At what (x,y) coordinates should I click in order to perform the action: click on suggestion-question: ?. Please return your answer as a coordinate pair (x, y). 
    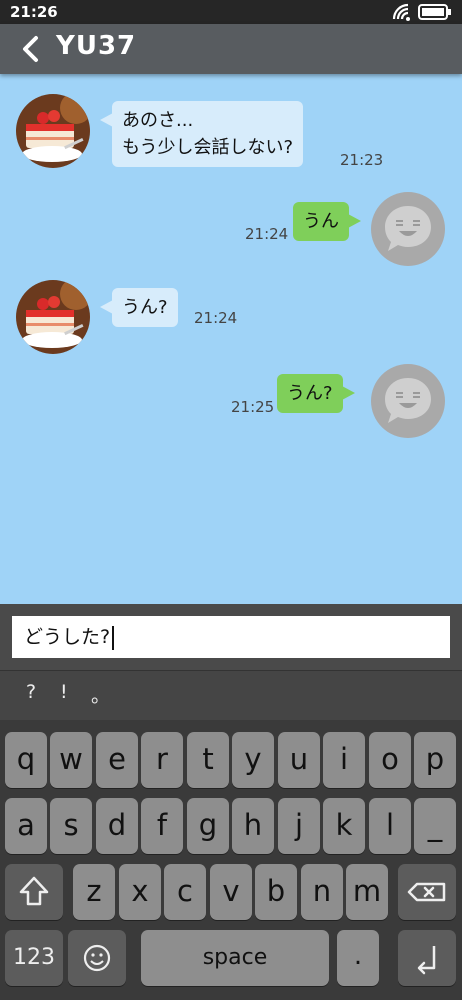
    Looking at the image, I should click on (31, 692).